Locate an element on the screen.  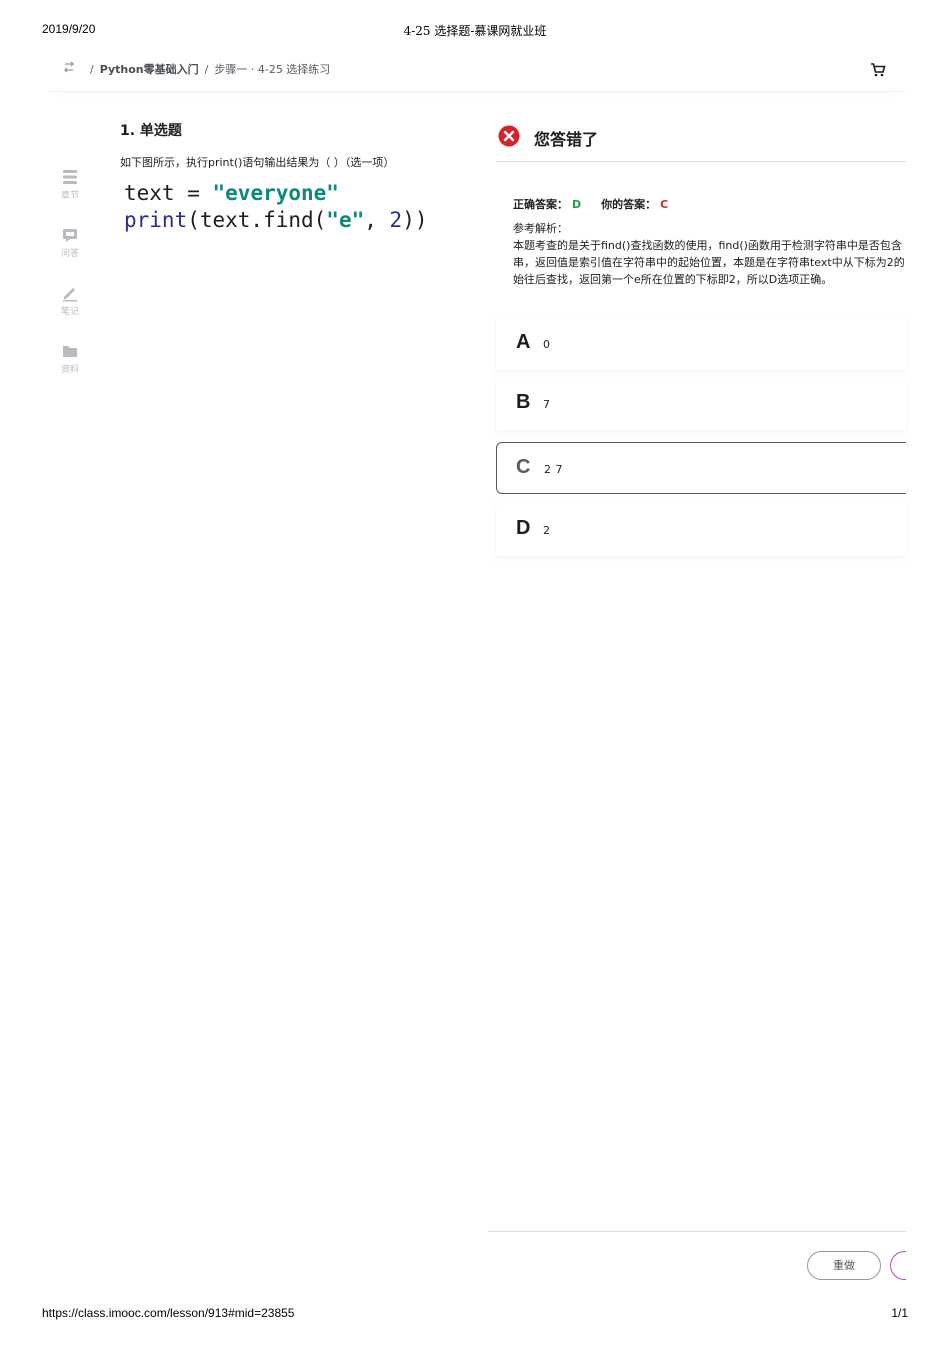
your-answer-label: 你的答案： is located at coordinates (629, 204).